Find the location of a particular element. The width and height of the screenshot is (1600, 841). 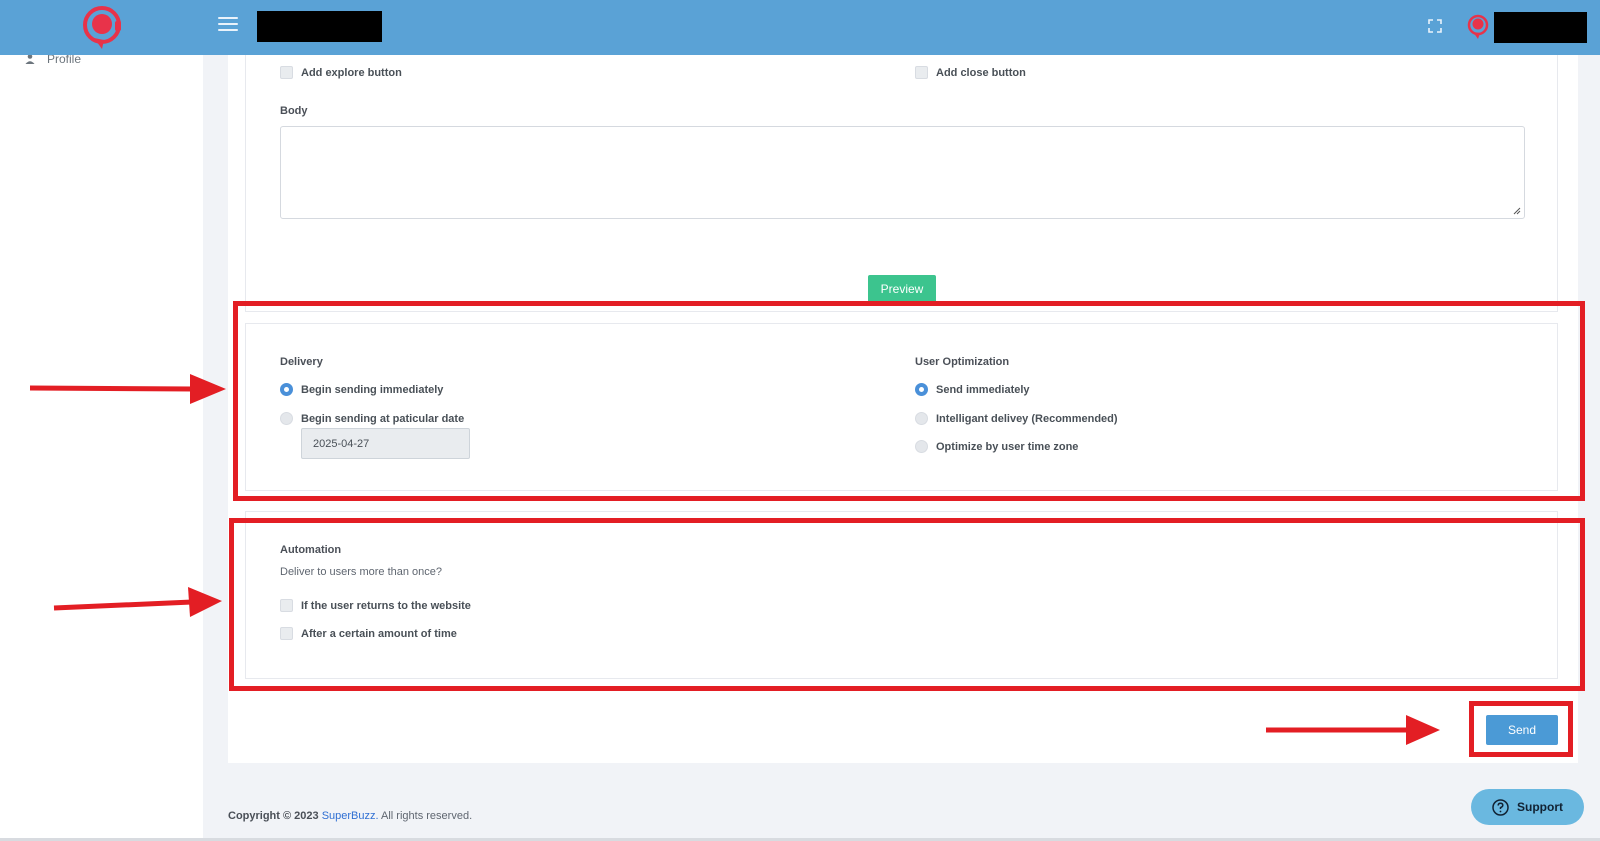

optimize-time-zone-radio: Optimize by user time zone is located at coordinates (996, 446).